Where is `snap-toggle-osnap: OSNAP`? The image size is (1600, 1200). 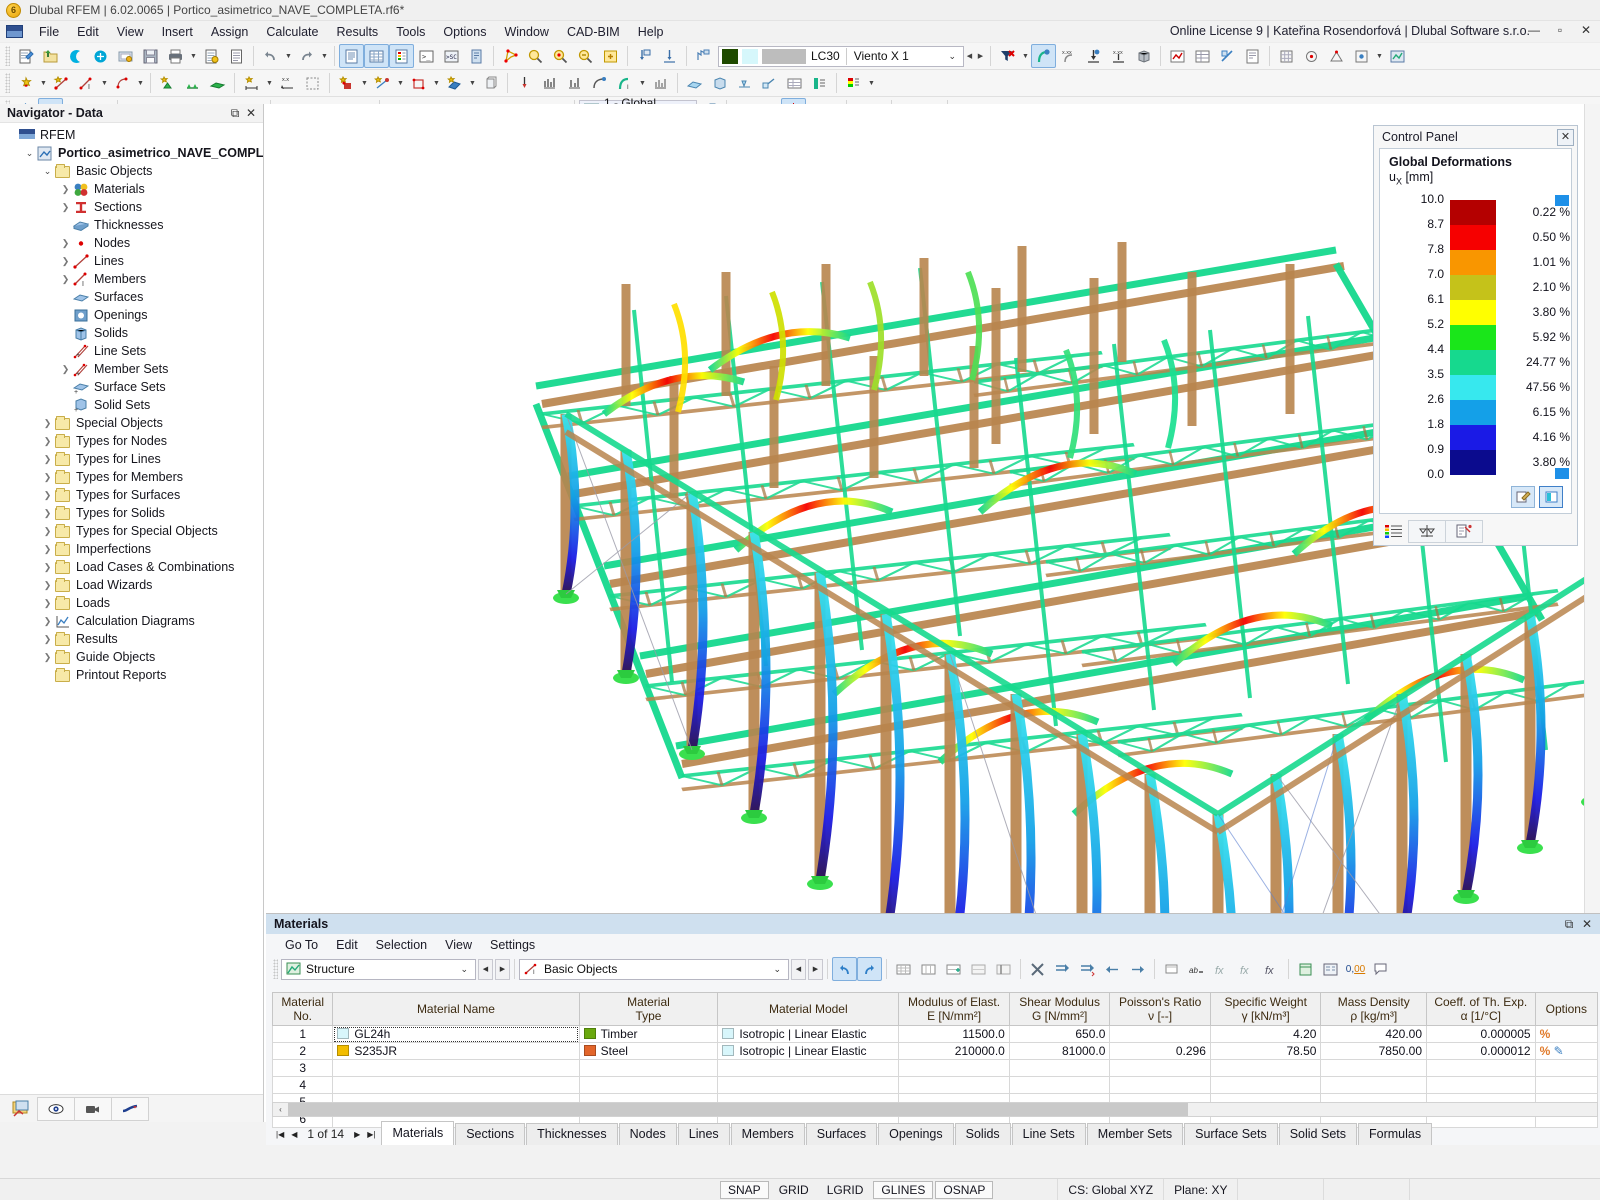 snap-toggle-osnap: OSNAP is located at coordinates (964, 1189).